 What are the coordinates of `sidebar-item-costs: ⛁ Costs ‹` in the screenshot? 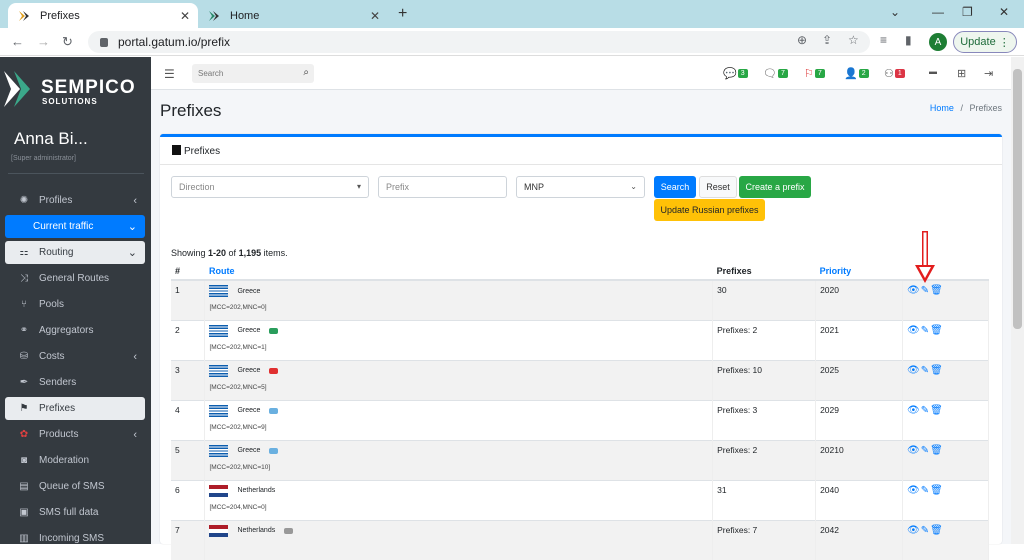 It's located at (75, 356).